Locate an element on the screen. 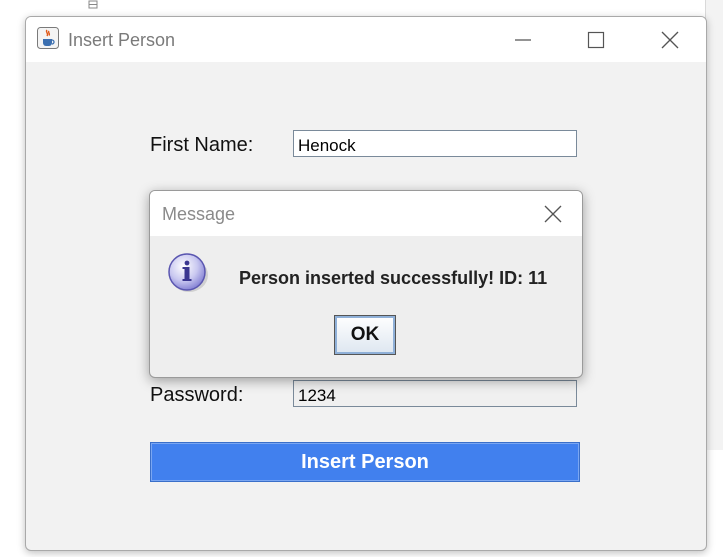 The width and height of the screenshot is (723, 557). minimize-icon is located at coordinates (523, 40).